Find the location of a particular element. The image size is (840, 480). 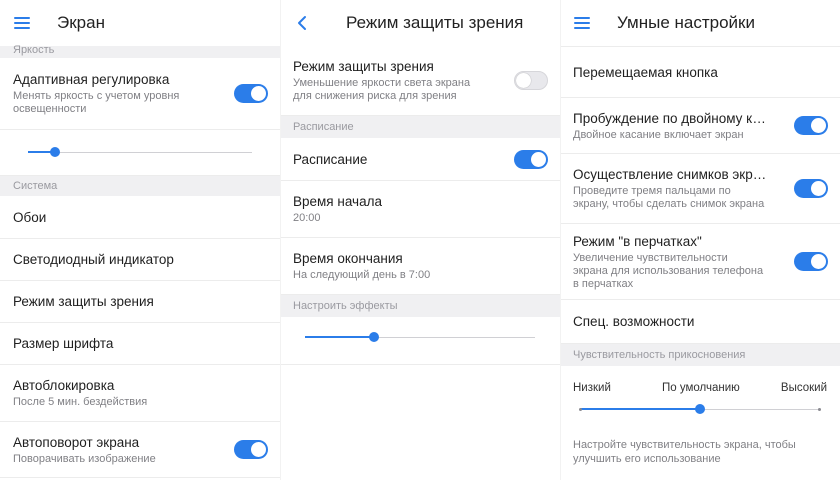

back-arrow-icon is located at coordinates (302, 23).